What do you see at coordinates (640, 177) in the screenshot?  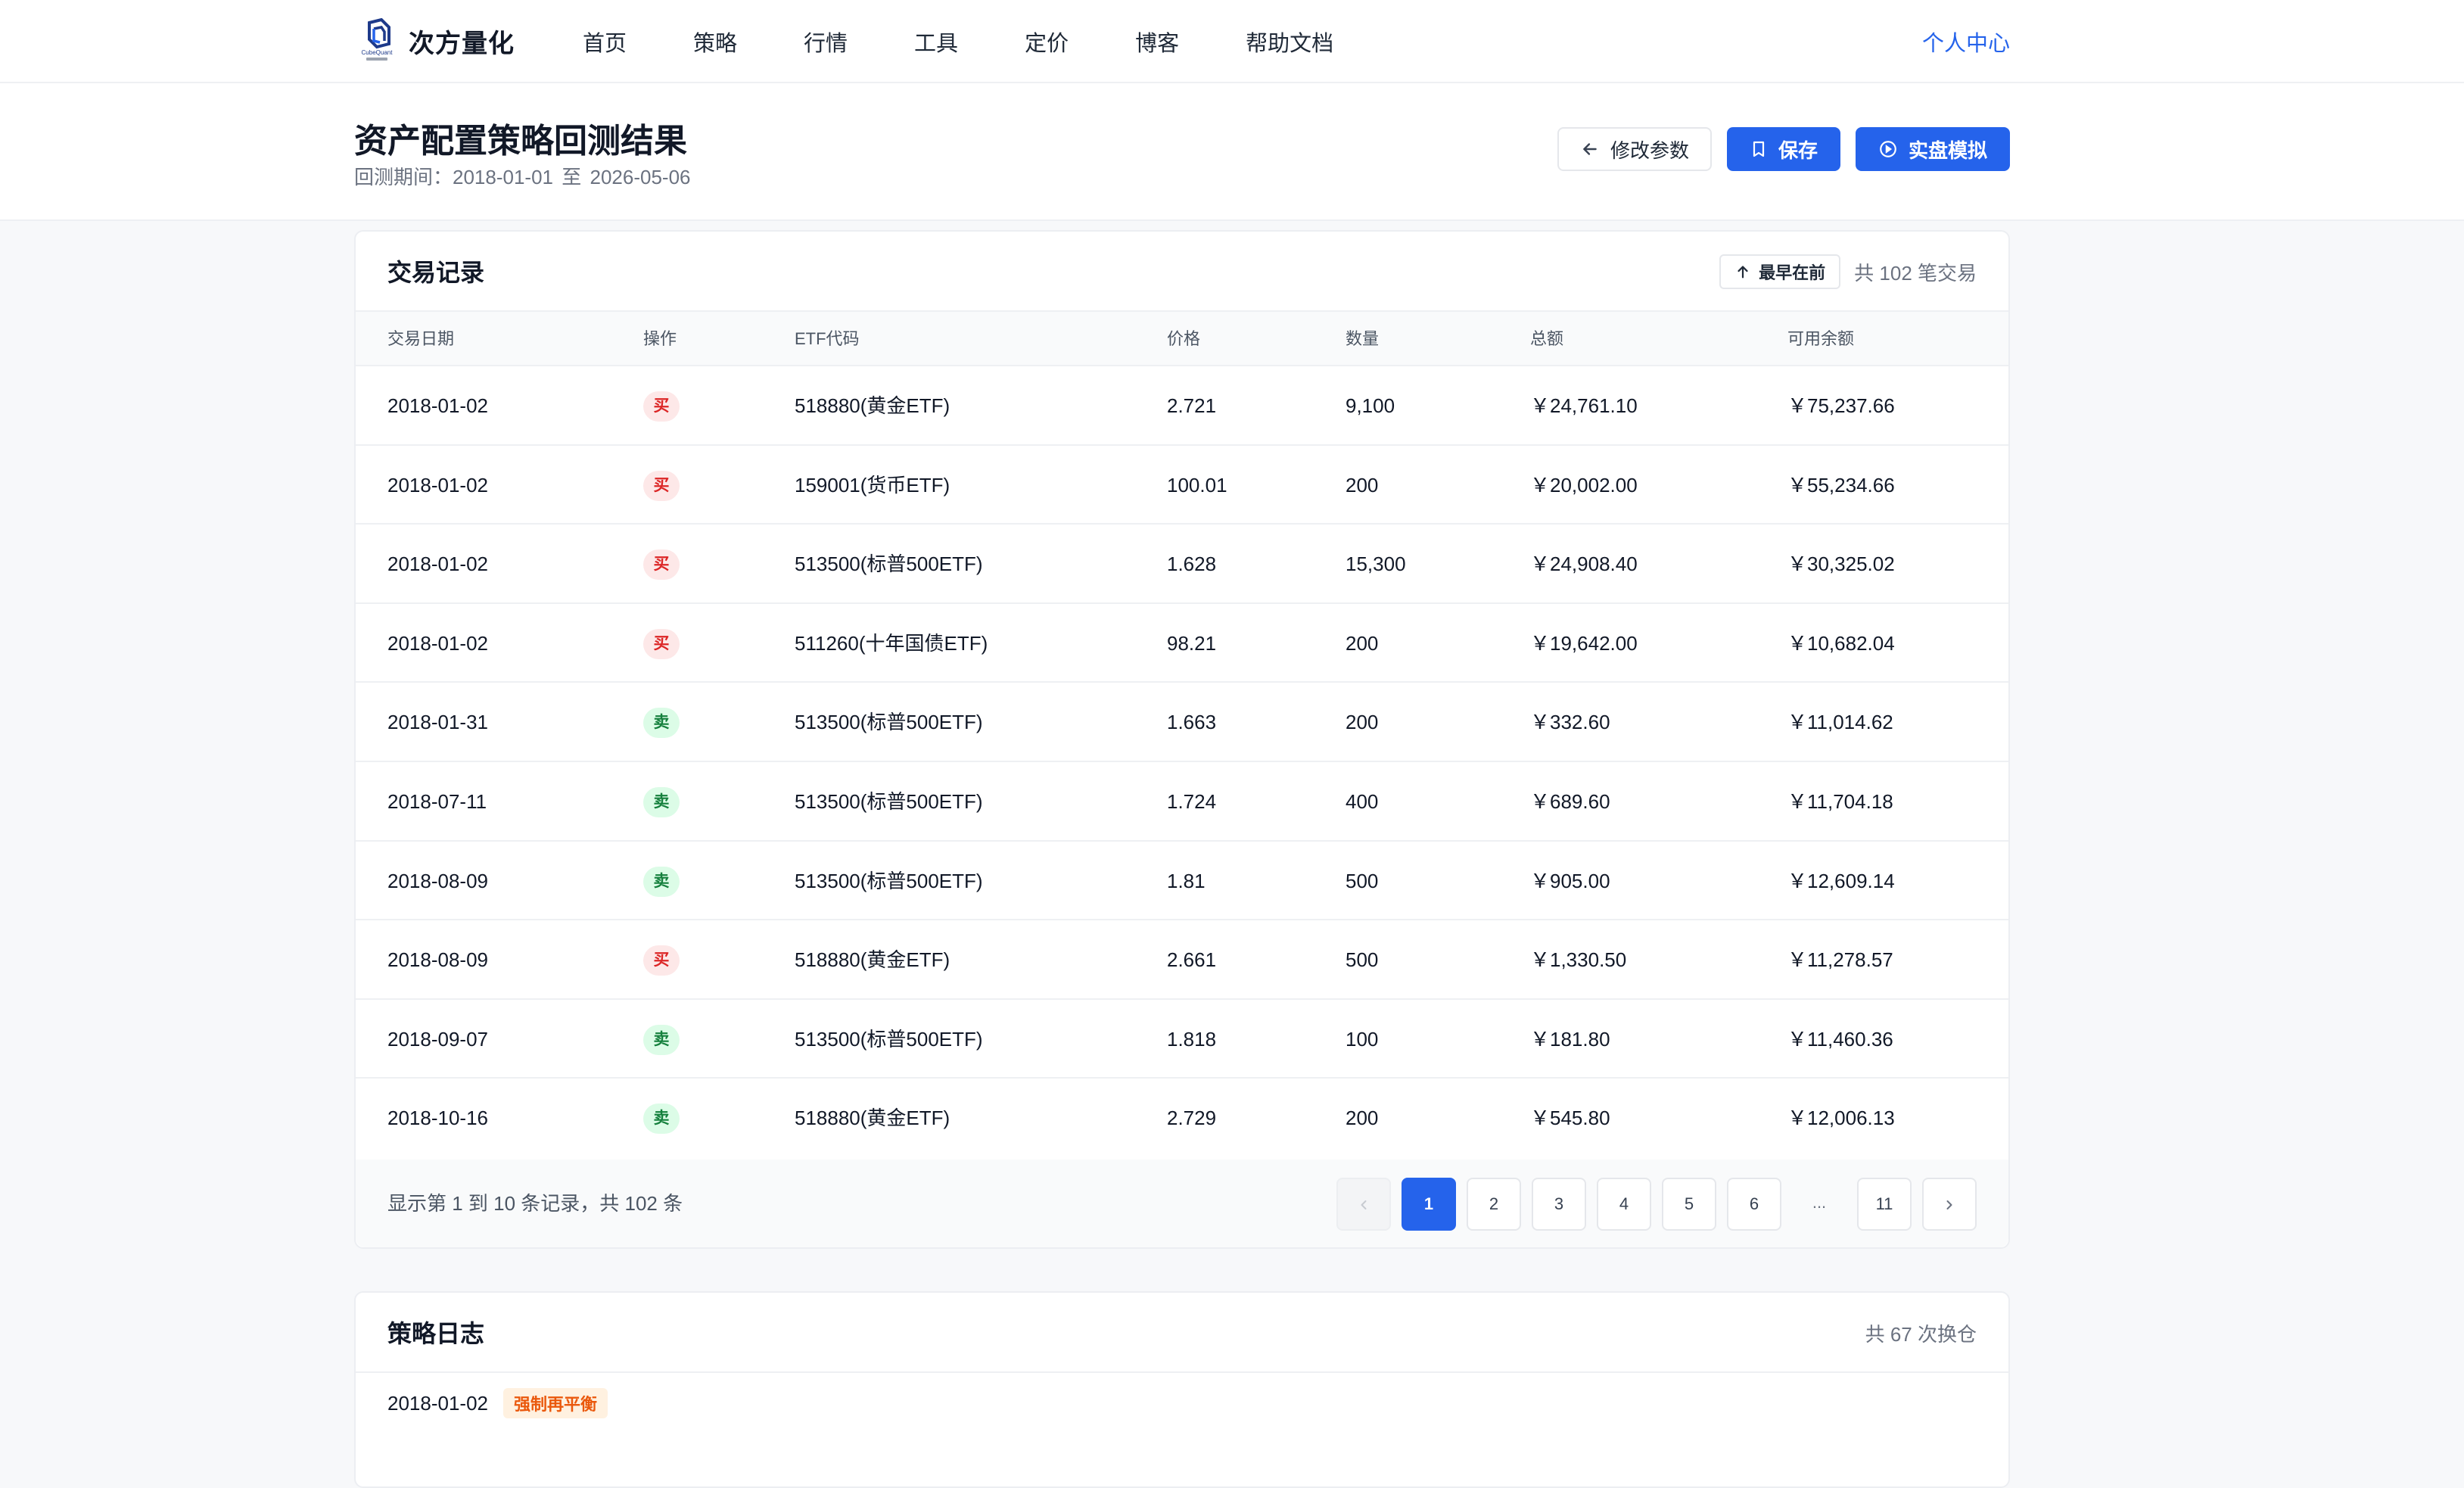 I see `period-end: 2026-05-06` at bounding box center [640, 177].